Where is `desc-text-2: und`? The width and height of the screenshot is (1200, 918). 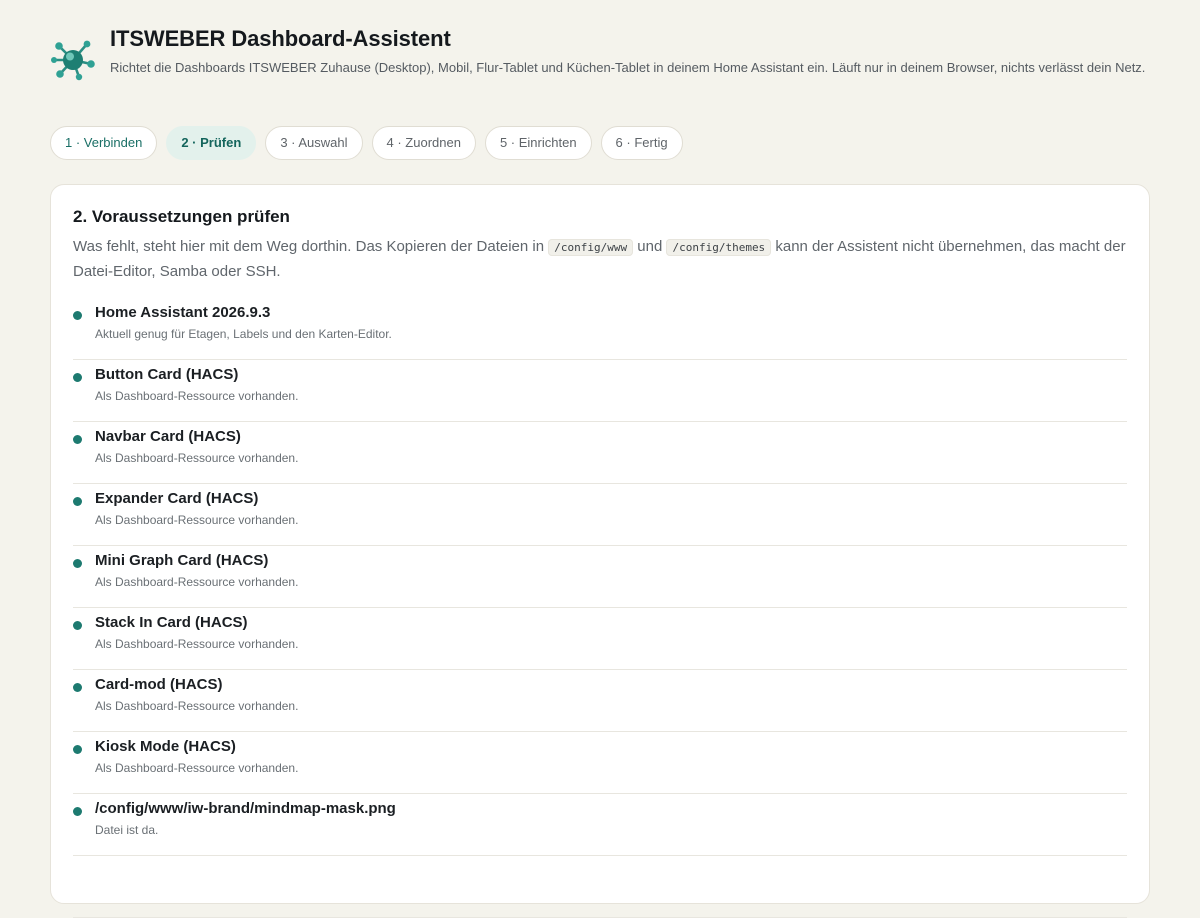
desc-text-2: und is located at coordinates (650, 246).